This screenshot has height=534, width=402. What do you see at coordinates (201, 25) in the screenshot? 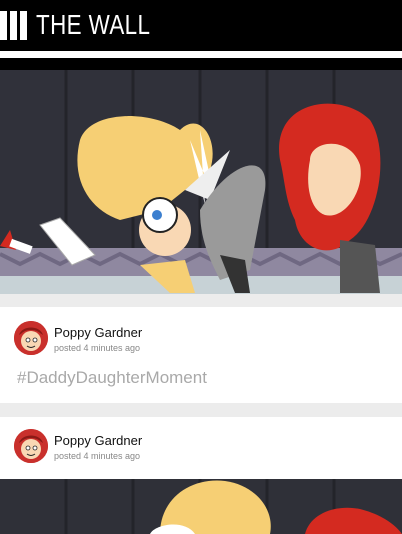
I see `app-header: THE WALL` at bounding box center [201, 25].